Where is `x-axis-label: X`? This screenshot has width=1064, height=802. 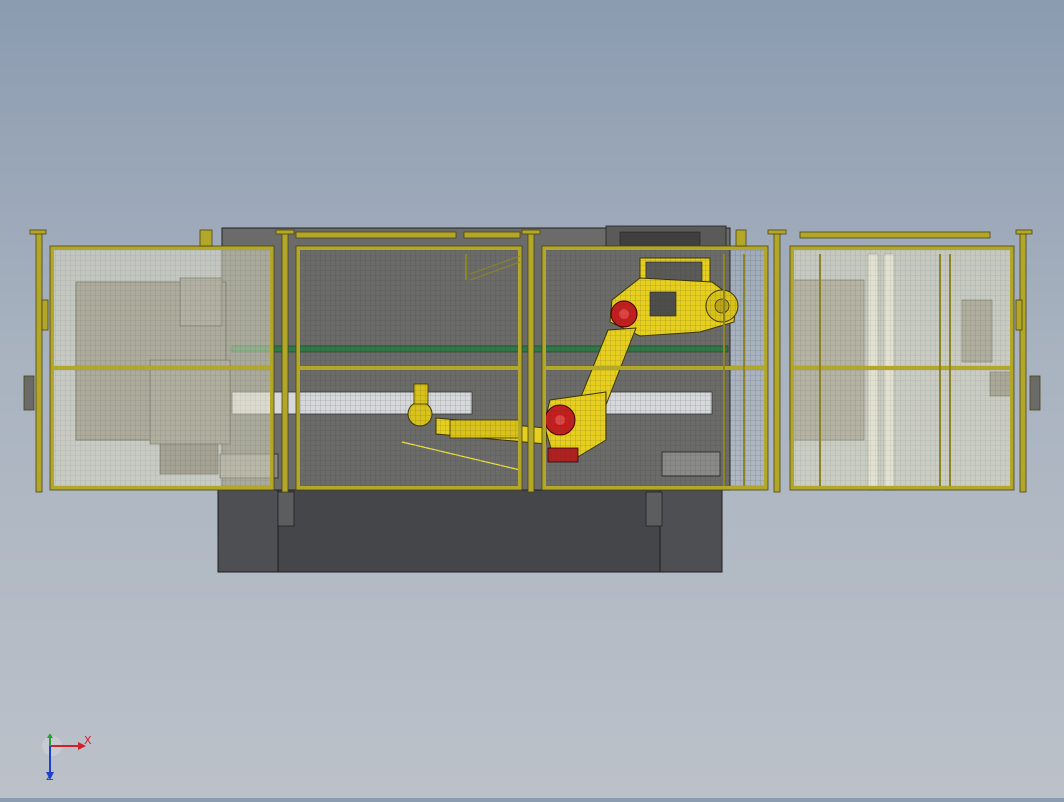 x-axis-label: X is located at coordinates (88, 740).